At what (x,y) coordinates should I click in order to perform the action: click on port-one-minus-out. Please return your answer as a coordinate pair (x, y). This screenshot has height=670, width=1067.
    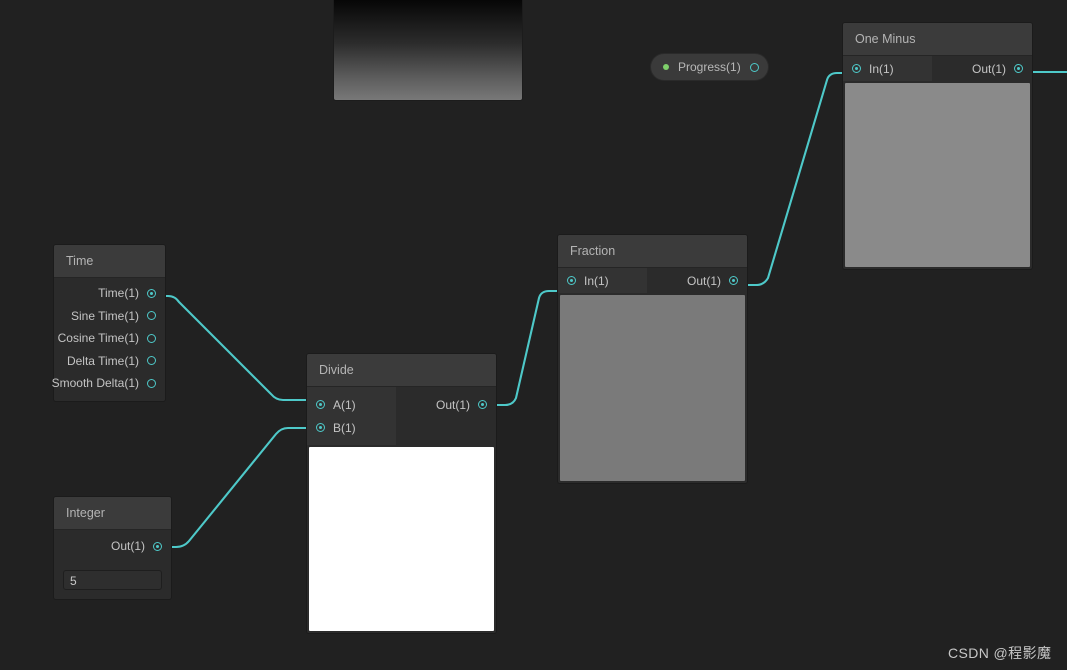
    Looking at the image, I should click on (1018, 68).